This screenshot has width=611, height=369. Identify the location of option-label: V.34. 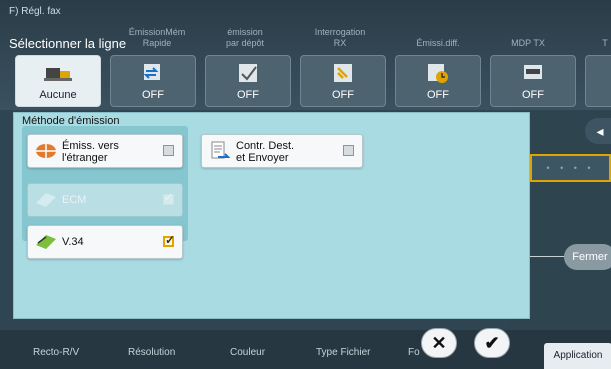
(73, 242).